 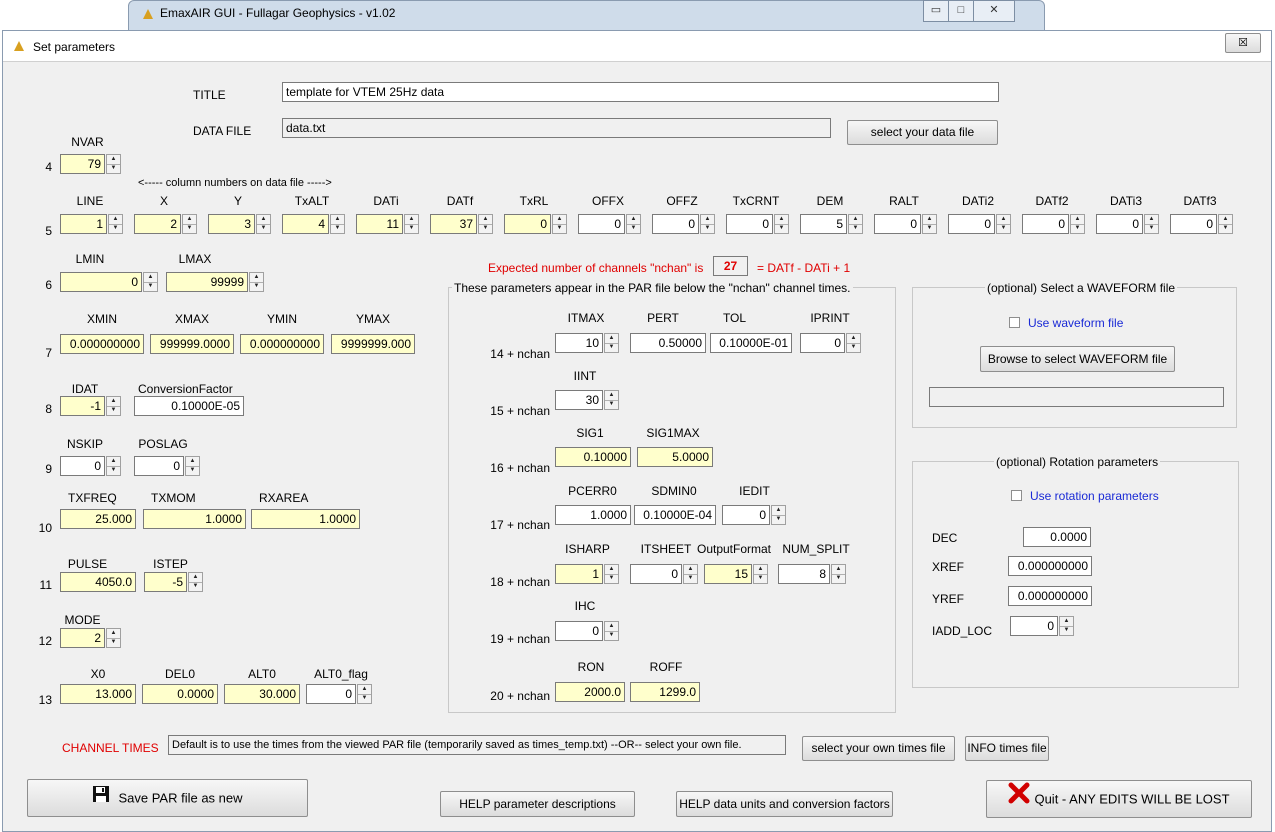 I want to click on outputformat-spinner: ▲ ▼, so click(x=760, y=574).